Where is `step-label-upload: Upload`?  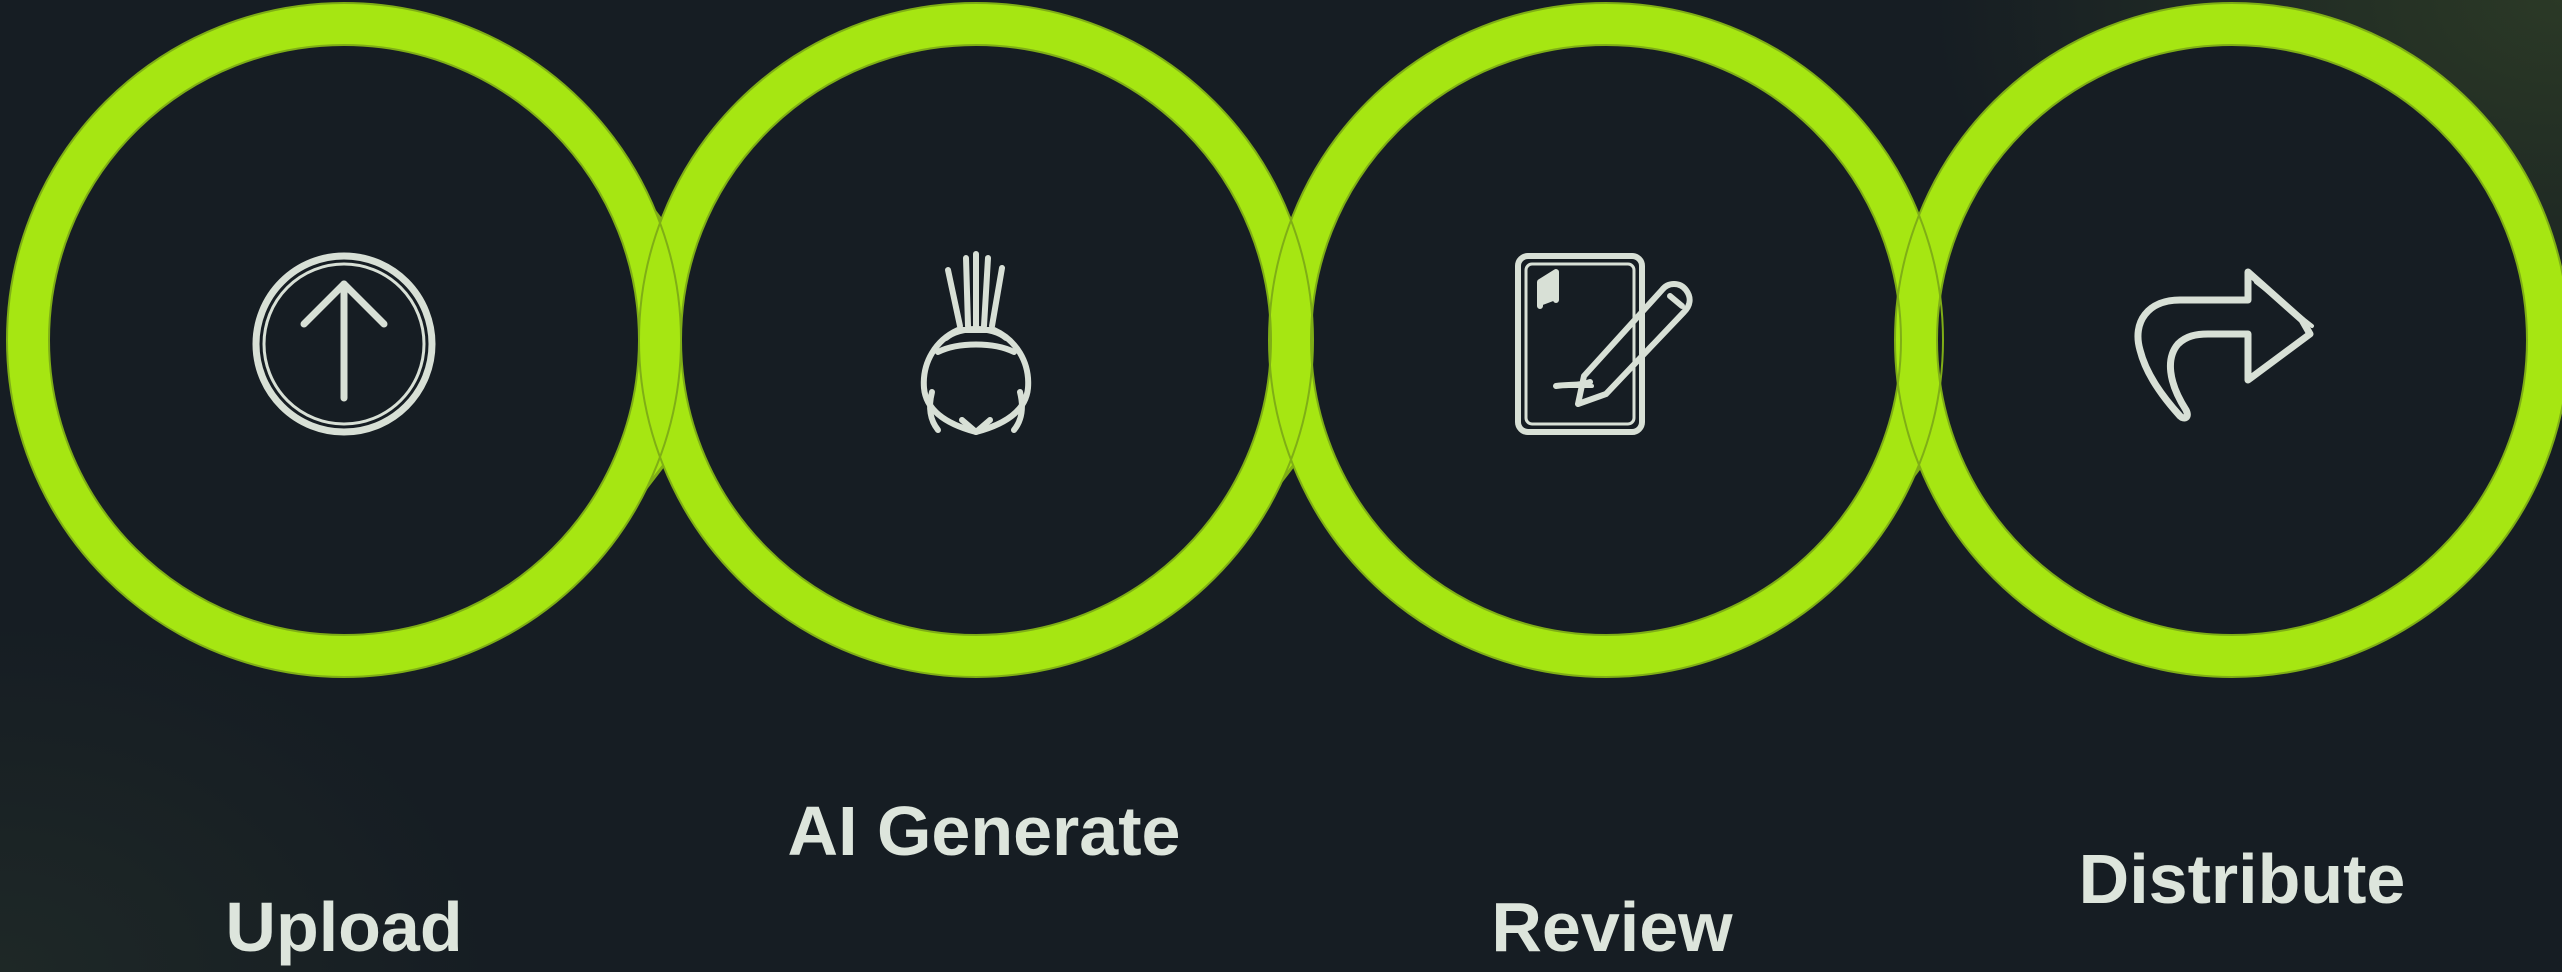 step-label-upload: Upload is located at coordinates (344, 927).